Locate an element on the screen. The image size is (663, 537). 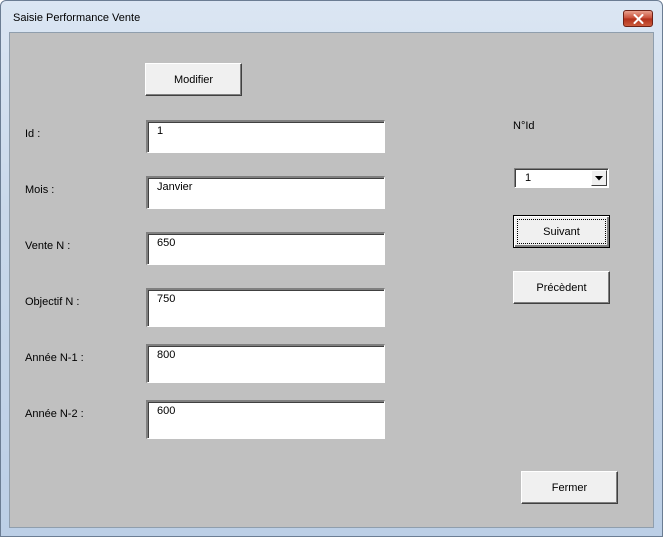
annee-n2-field: 600 is located at coordinates (265, 419).